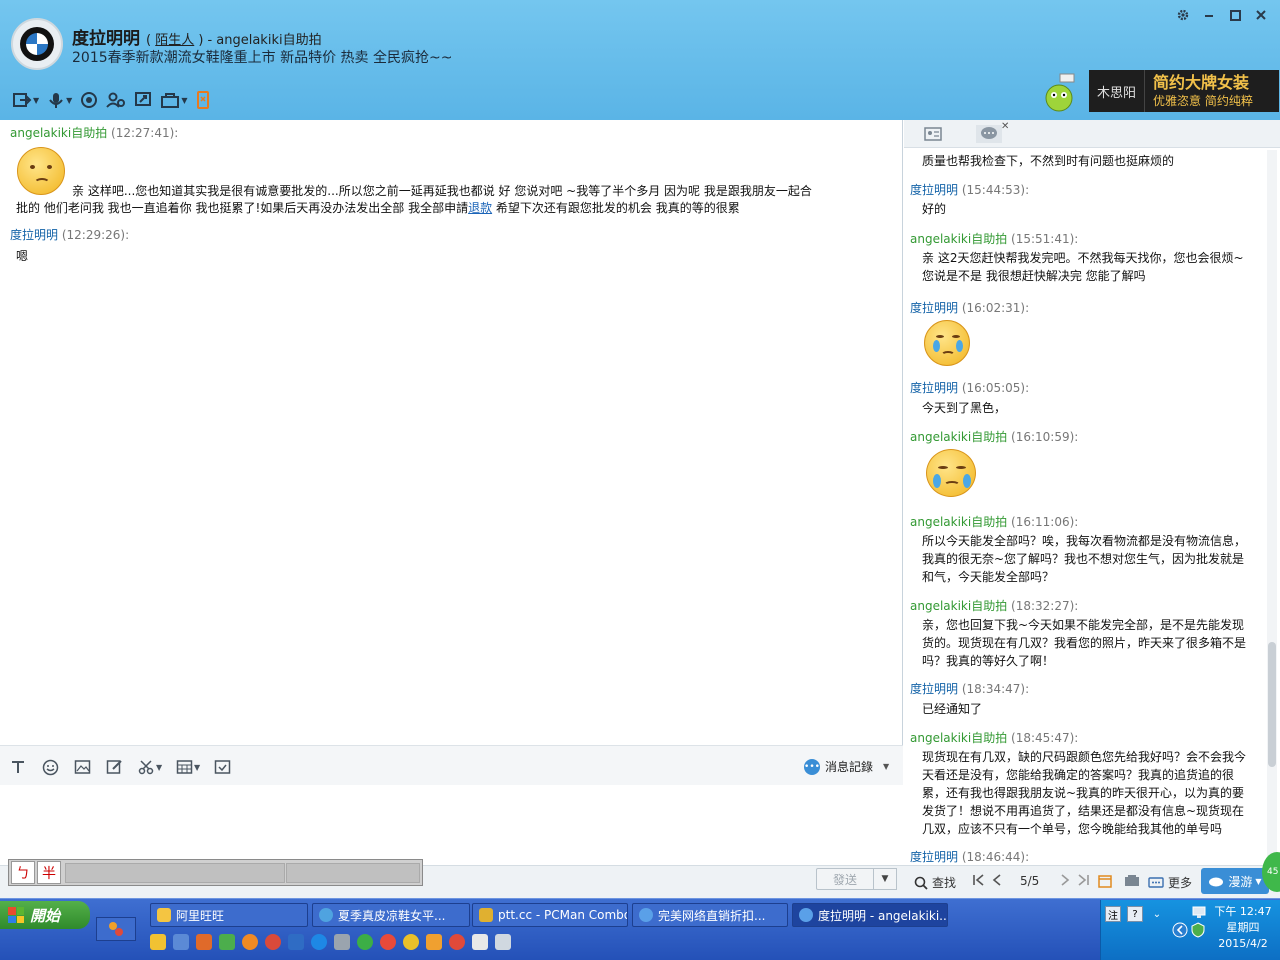 The height and width of the screenshot is (960, 1280). I want to click on edit-icon, so click(114, 767).